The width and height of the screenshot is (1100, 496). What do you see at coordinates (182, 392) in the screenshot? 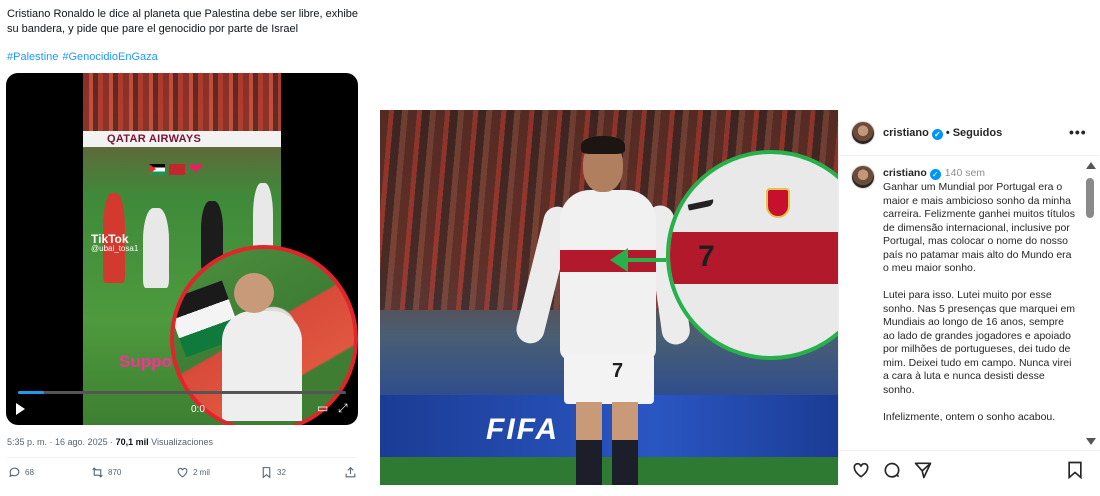
I see `video-progress-bar` at bounding box center [182, 392].